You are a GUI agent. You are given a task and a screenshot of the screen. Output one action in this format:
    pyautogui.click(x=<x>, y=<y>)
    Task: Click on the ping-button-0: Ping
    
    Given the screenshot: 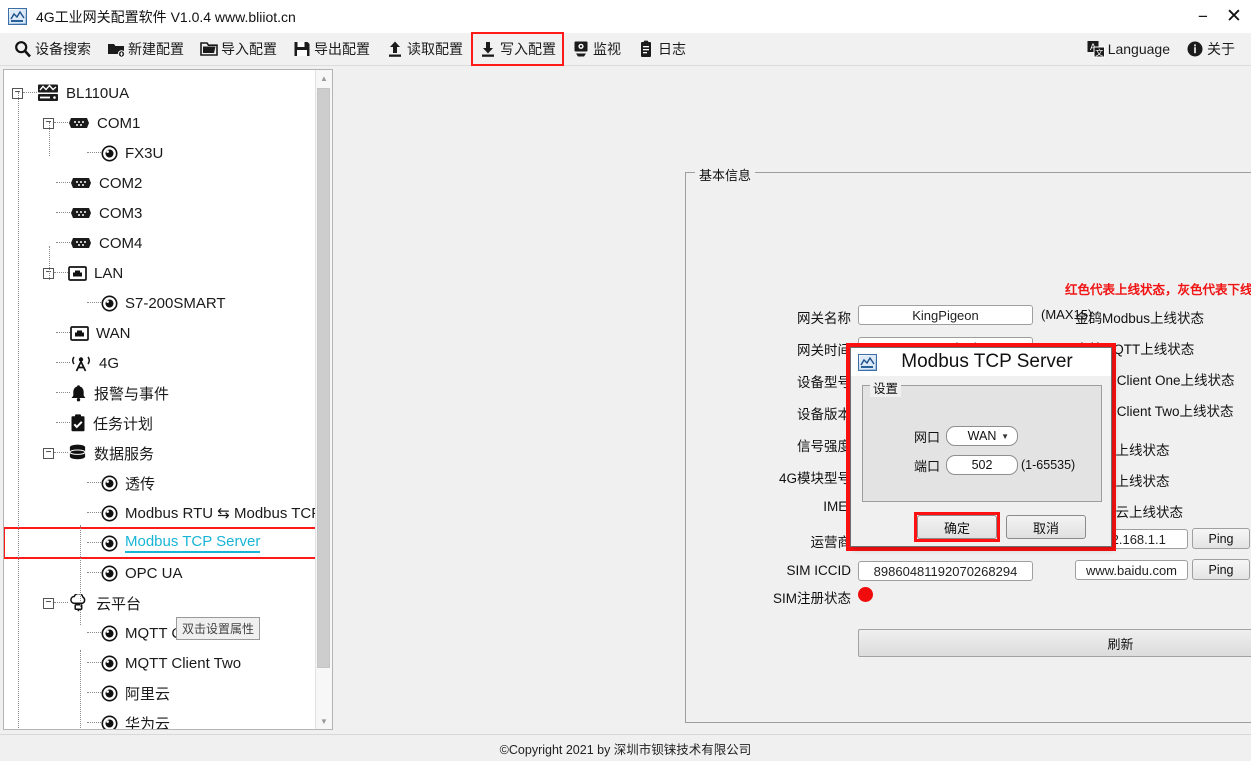 What is the action you would take?
    pyautogui.click(x=1221, y=538)
    